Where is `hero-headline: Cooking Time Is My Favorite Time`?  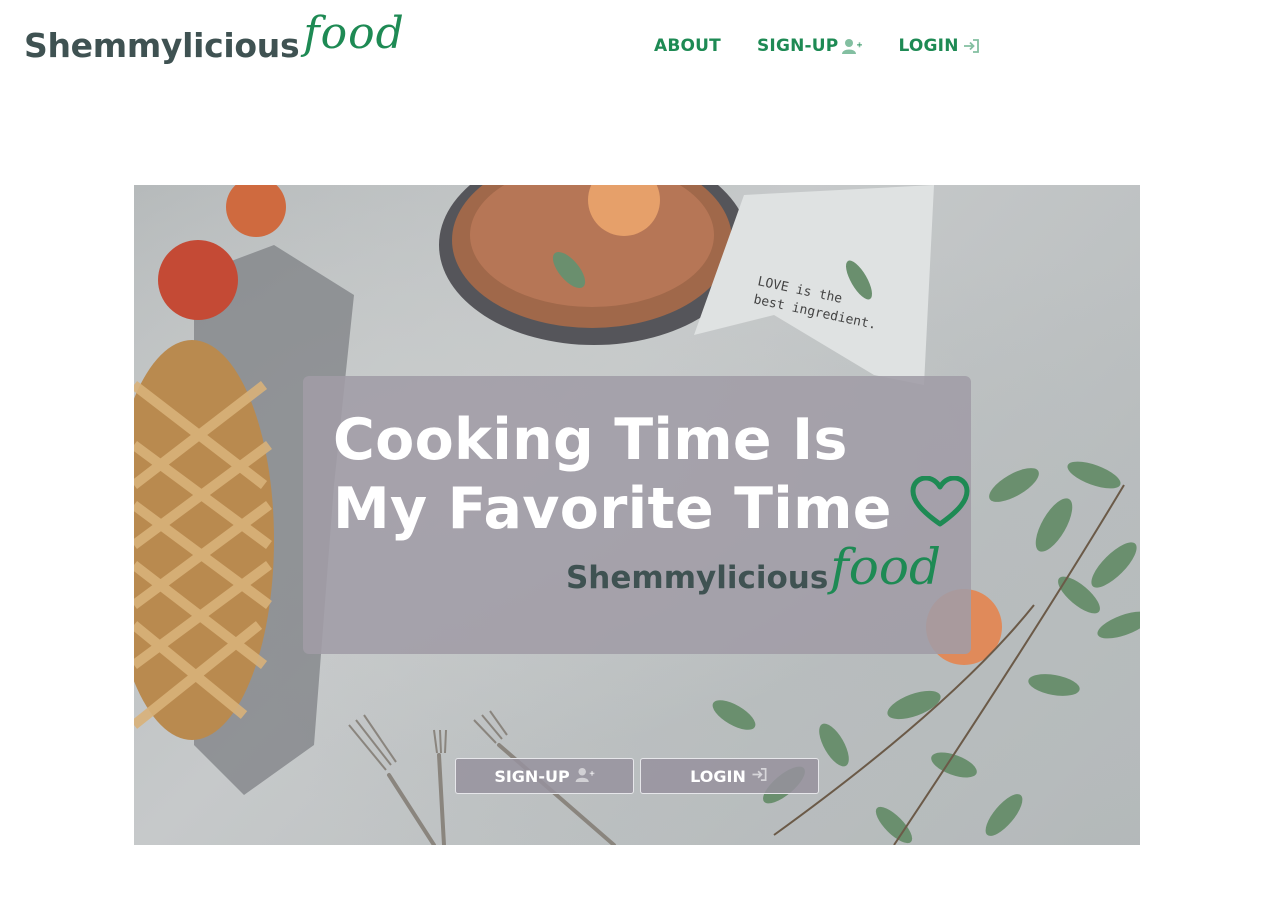
hero-headline: Cooking Time Is My Favorite Time is located at coordinates (651, 475).